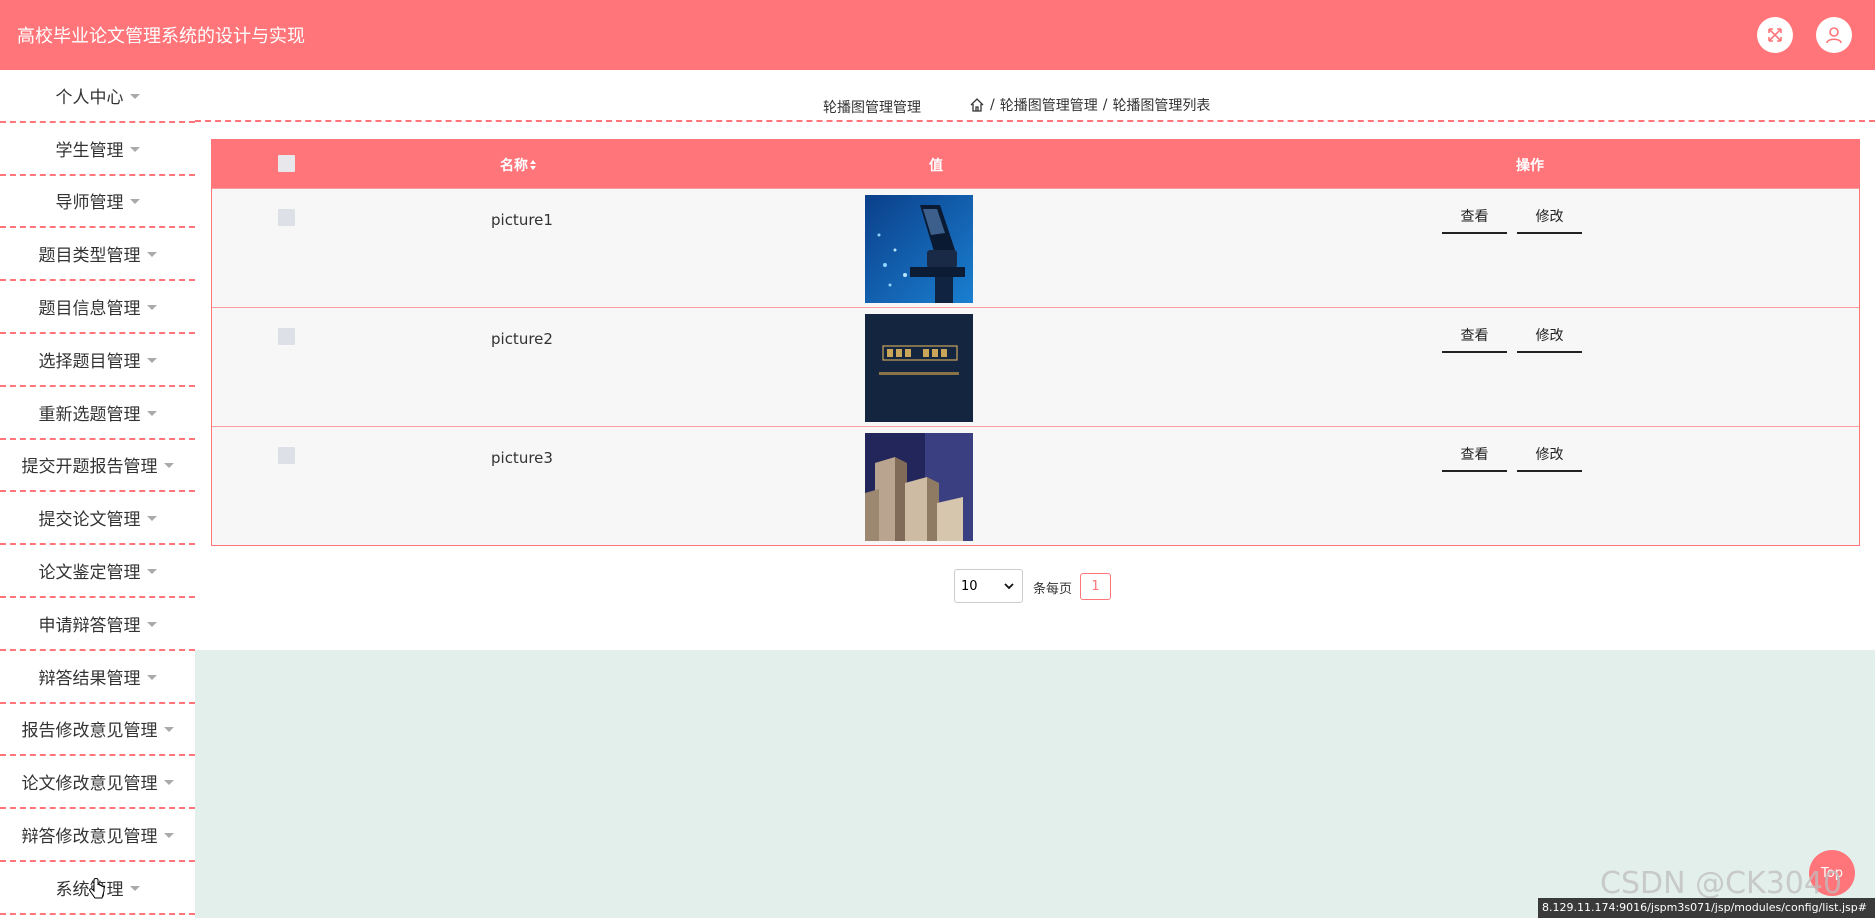 Image resolution: width=1875 pixels, height=918 pixels. Describe the element at coordinates (89, 97) in the screenshot. I see `sidebar-item-label: 个人中心` at that location.